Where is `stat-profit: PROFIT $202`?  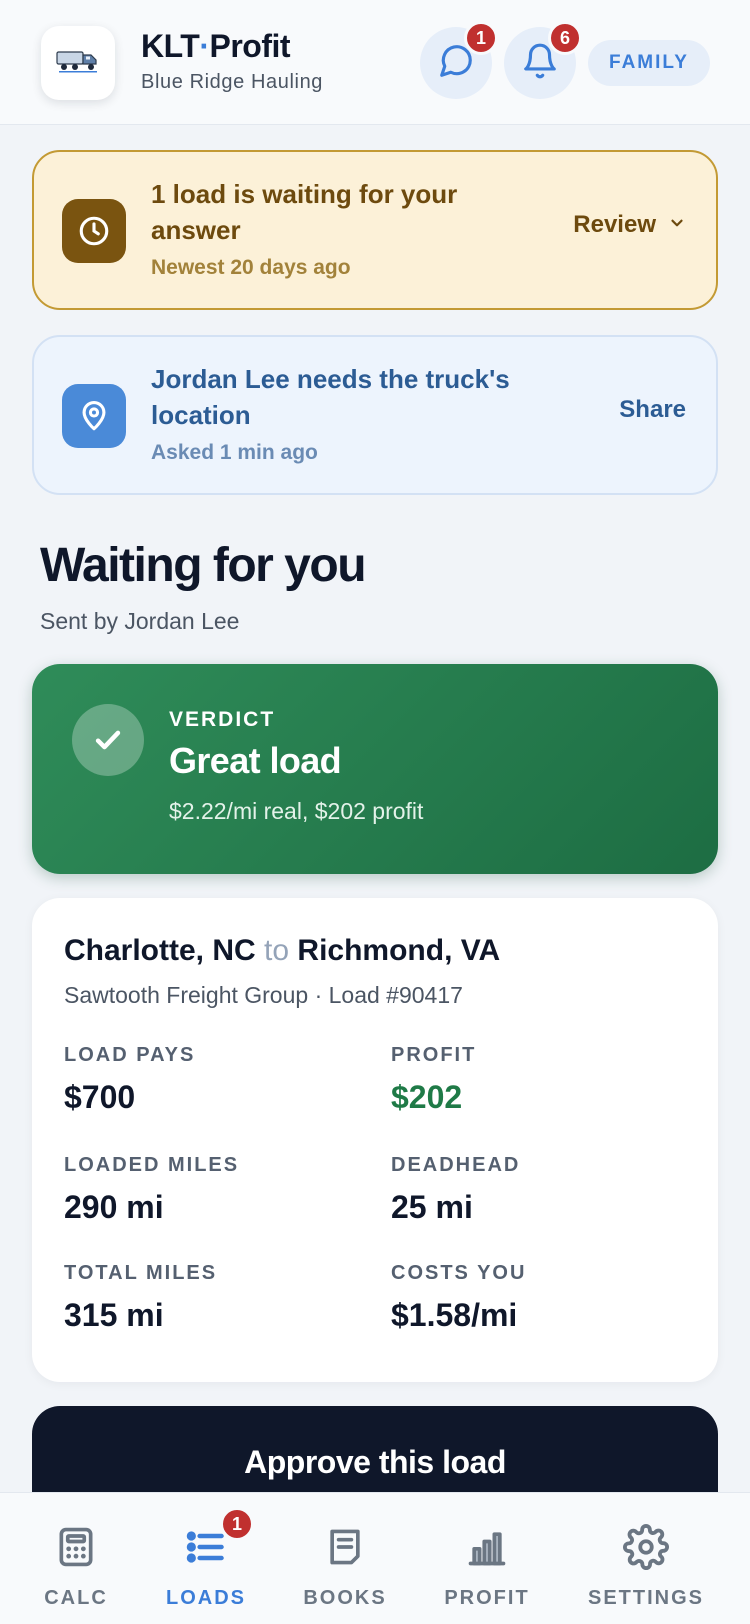 stat-profit: PROFIT $202 is located at coordinates (541, 1080).